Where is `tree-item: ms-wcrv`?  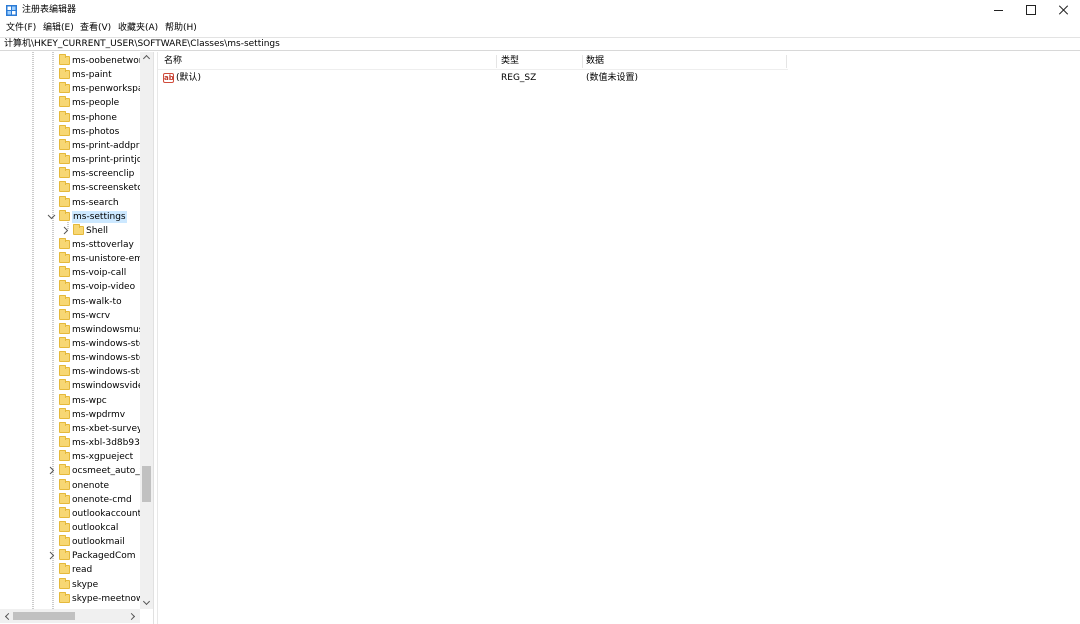
tree-item: ms-wcrv is located at coordinates (70, 315).